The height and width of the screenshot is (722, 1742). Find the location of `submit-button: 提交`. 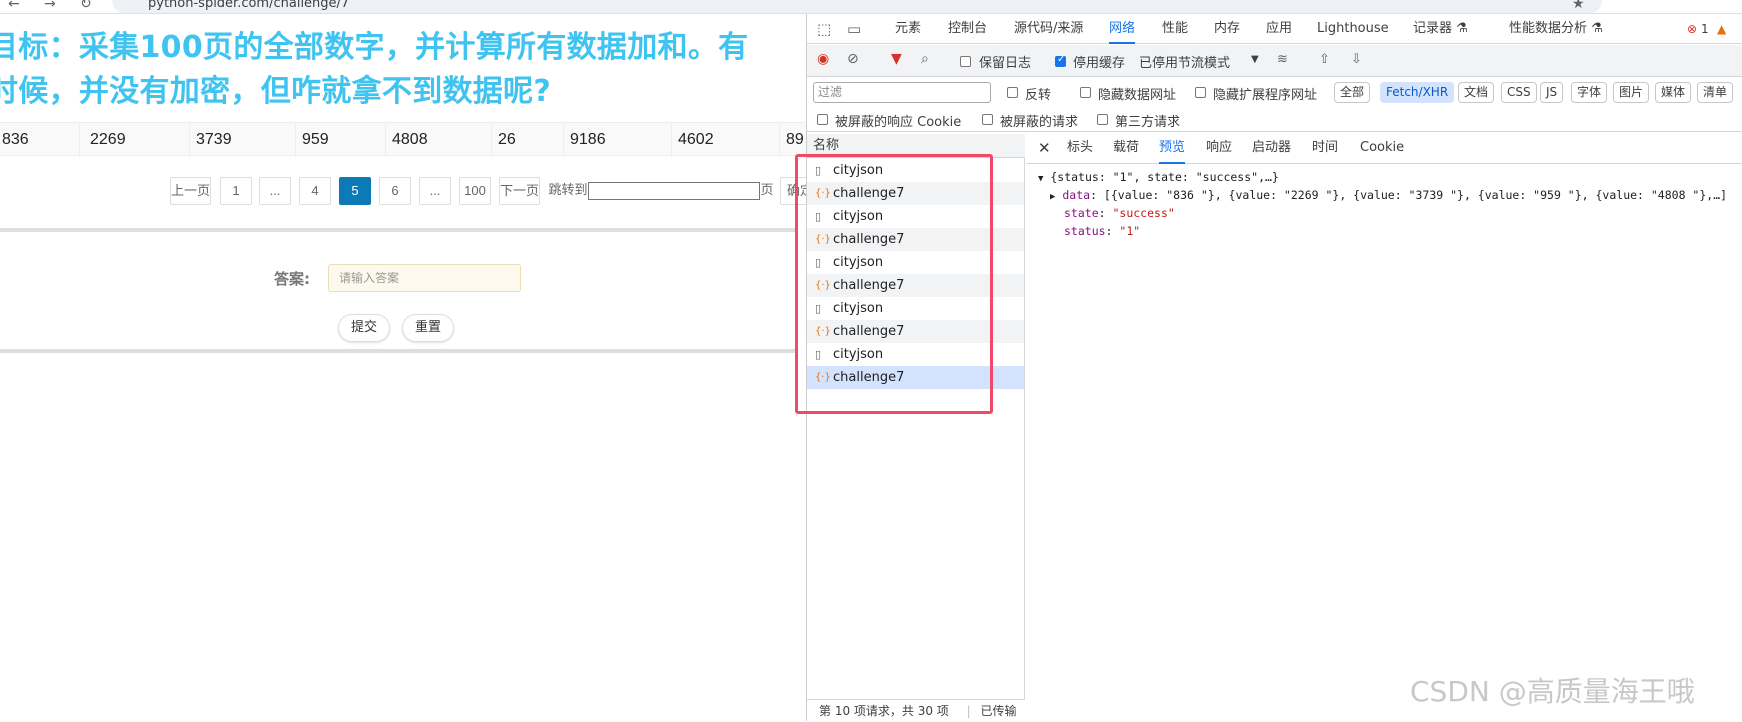

submit-button: 提交 is located at coordinates (364, 328).